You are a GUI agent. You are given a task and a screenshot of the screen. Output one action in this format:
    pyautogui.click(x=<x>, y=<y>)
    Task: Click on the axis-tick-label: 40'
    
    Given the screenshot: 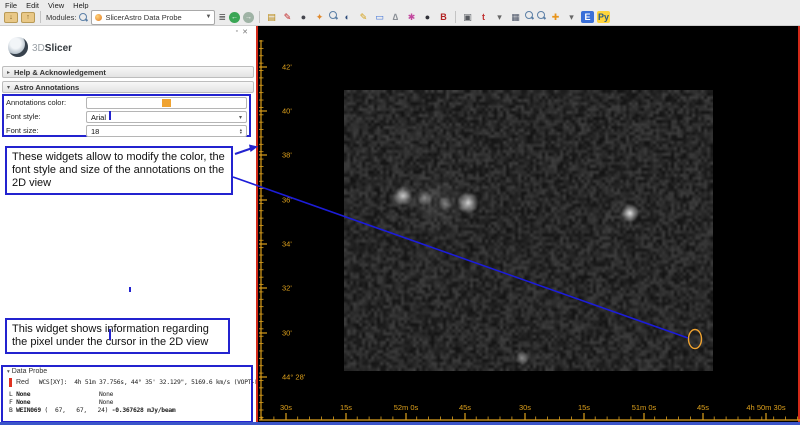 What is the action you would take?
    pyautogui.click(x=287, y=111)
    